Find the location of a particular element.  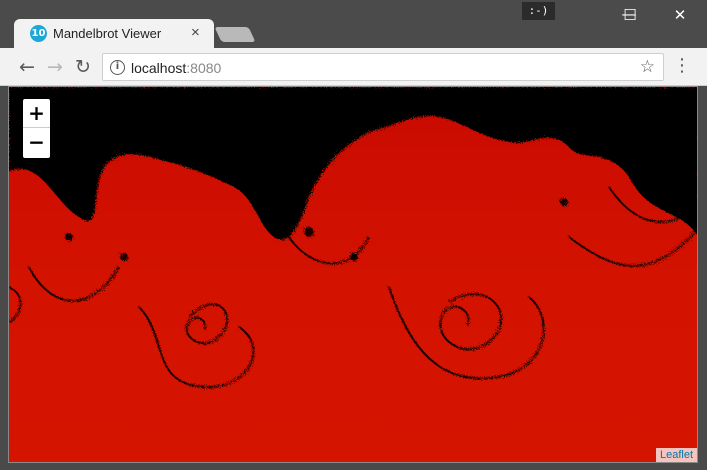

tab-close-icon: × is located at coordinates (195, 32).